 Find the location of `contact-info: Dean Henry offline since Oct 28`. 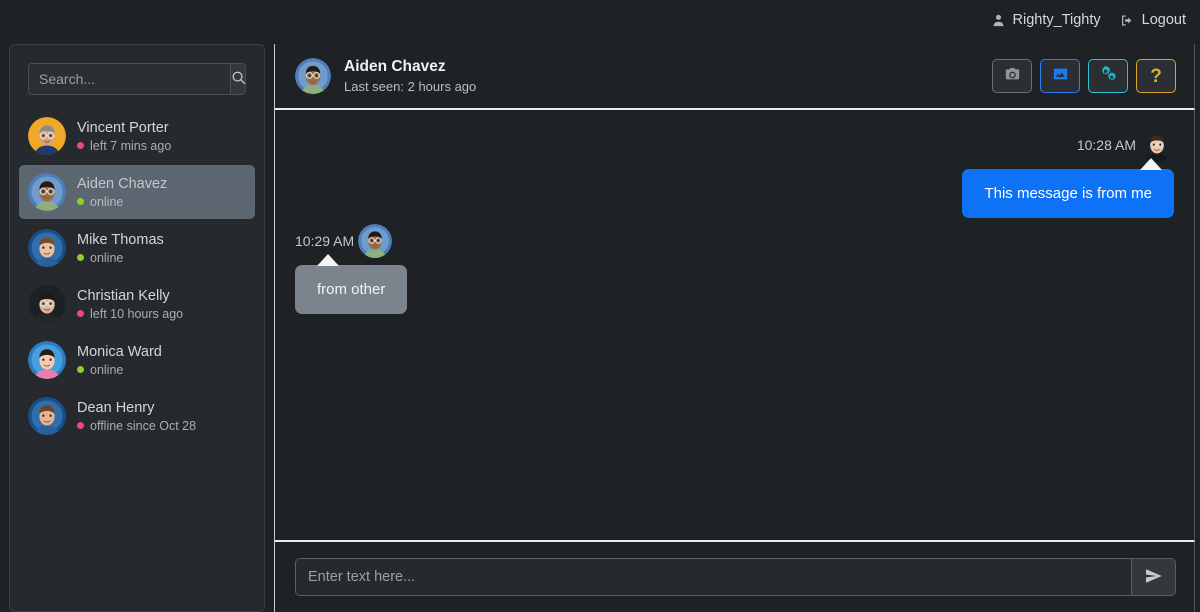

contact-info: Dean Henry offline since Oct 28 is located at coordinates (136, 416).